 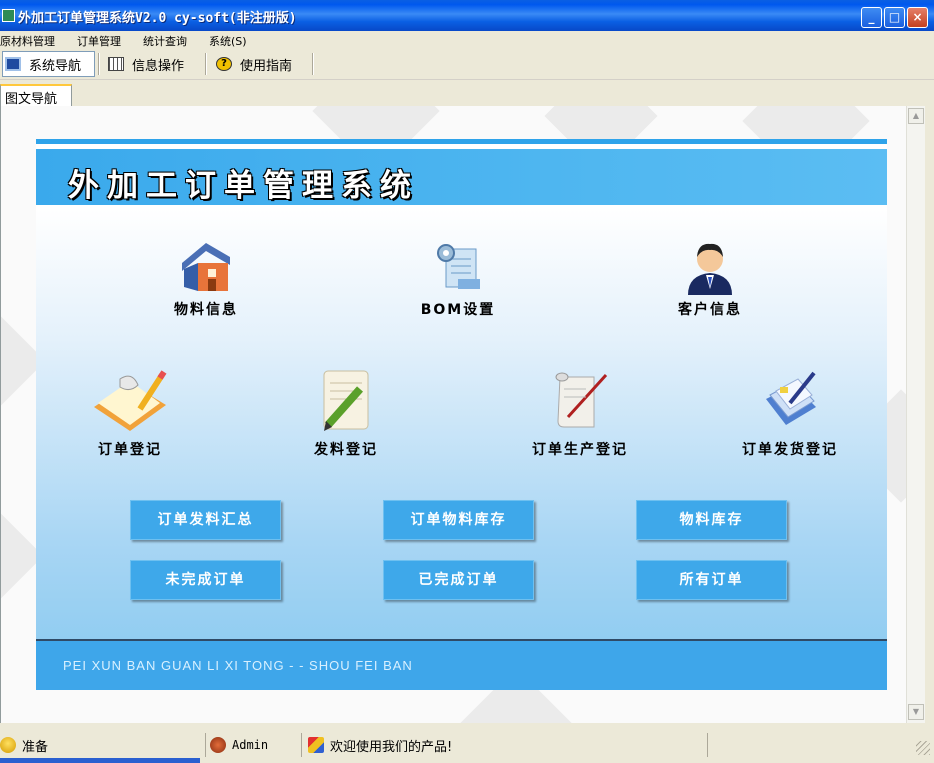 What do you see at coordinates (929, 414) in the screenshot?
I see `frame-edge` at bounding box center [929, 414].